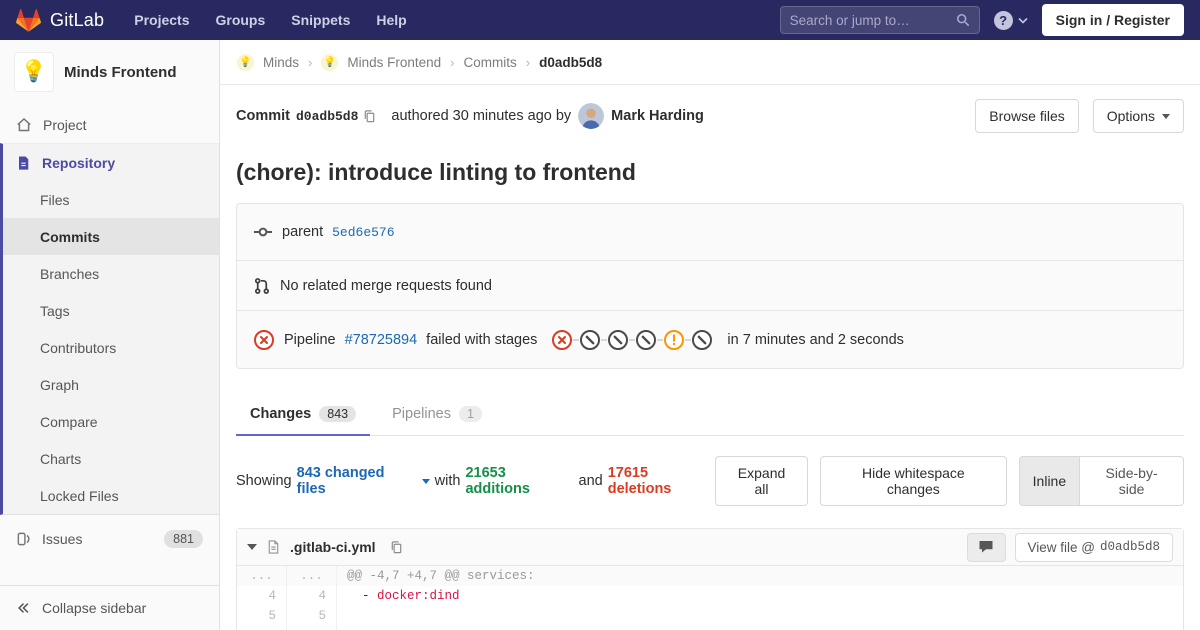 Image resolution: width=1200 pixels, height=630 pixels. I want to click on sidebar-item-graph: Graph, so click(111, 384).